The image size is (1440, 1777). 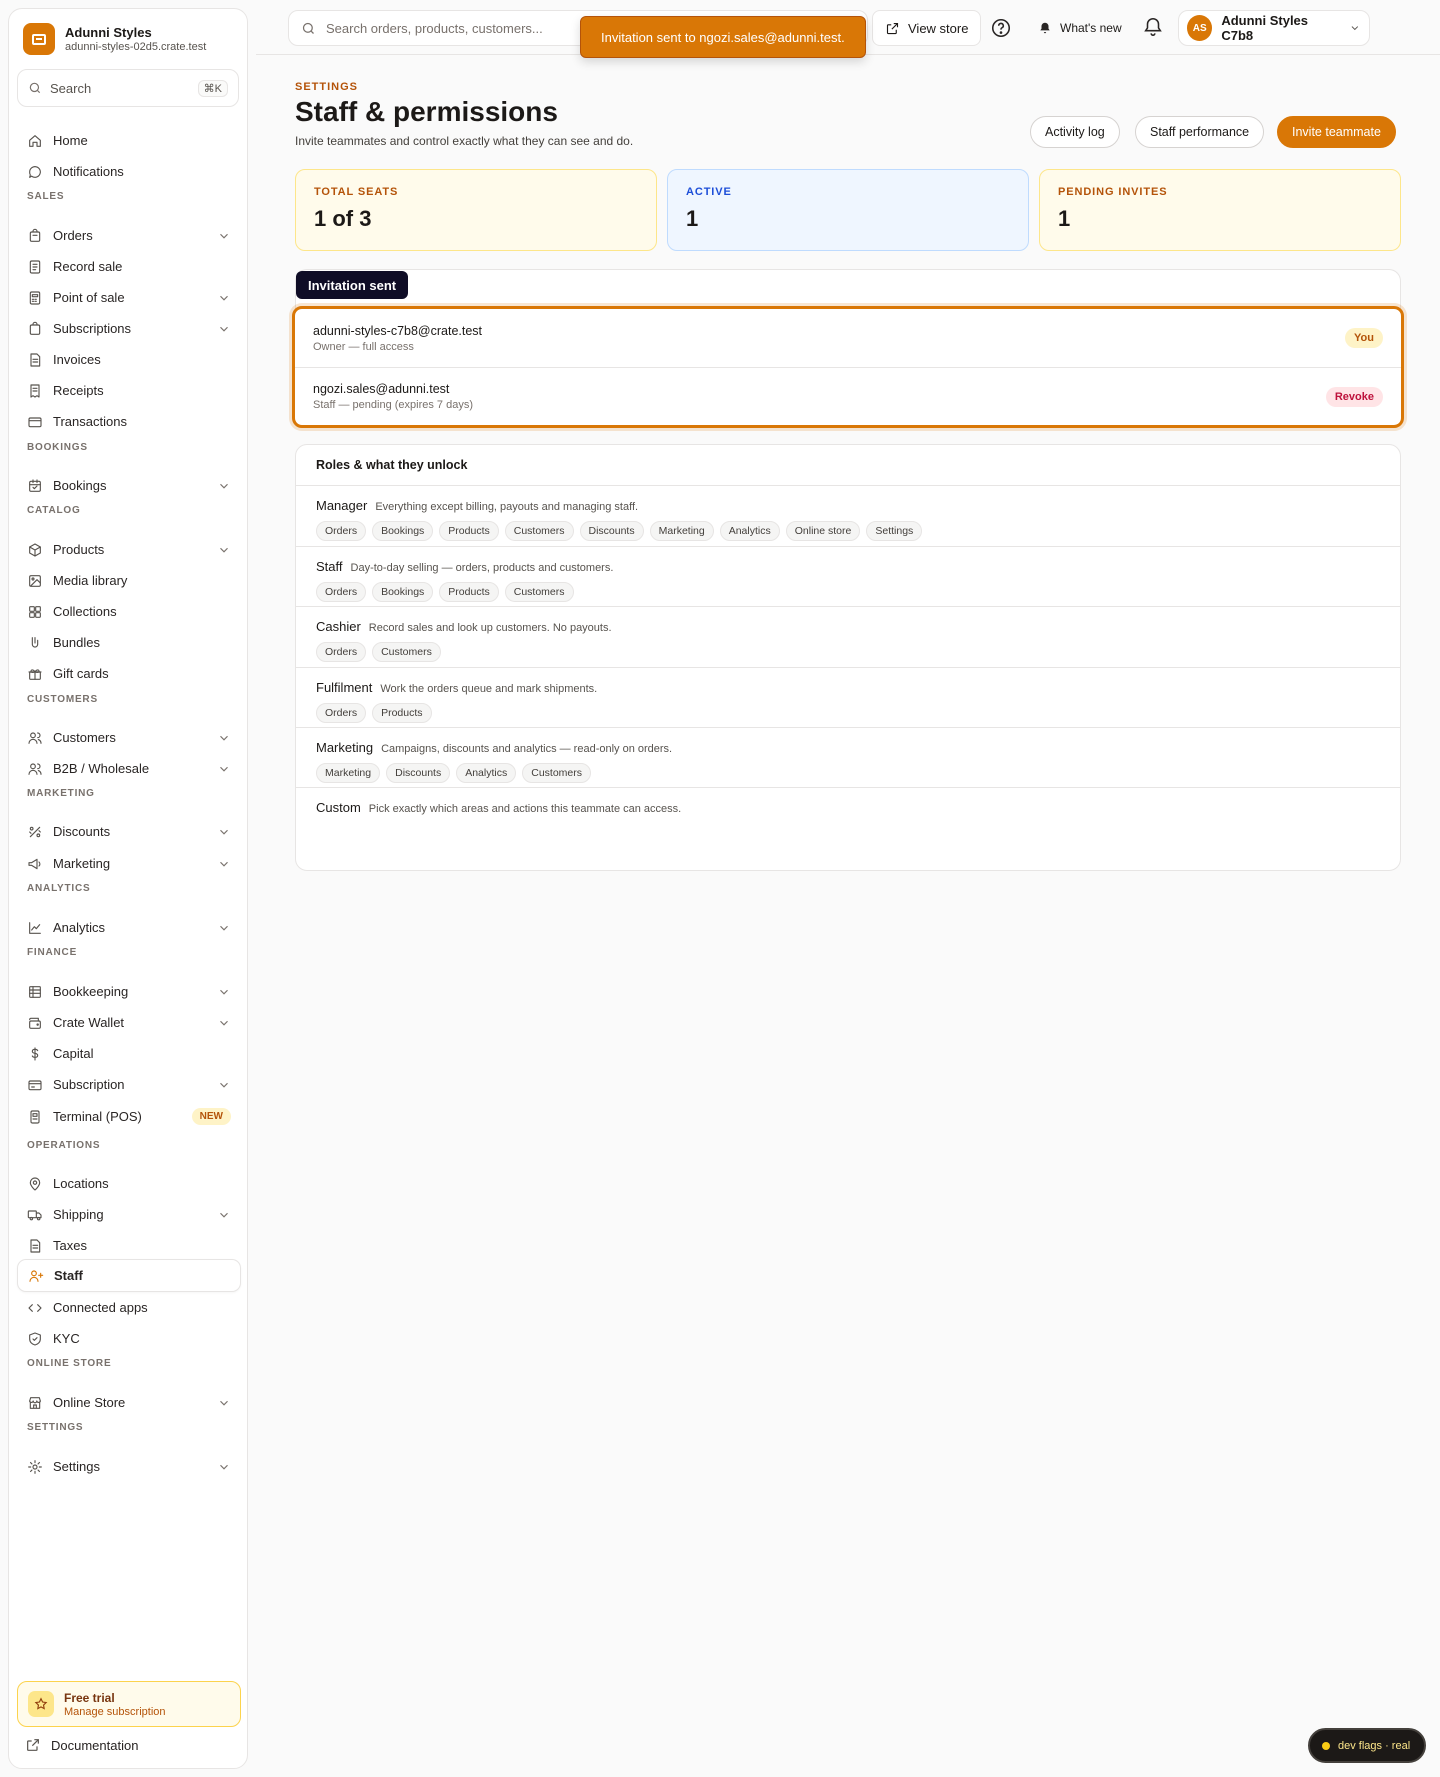 What do you see at coordinates (709, 192) in the screenshot?
I see `active-label: ACTIVE` at bounding box center [709, 192].